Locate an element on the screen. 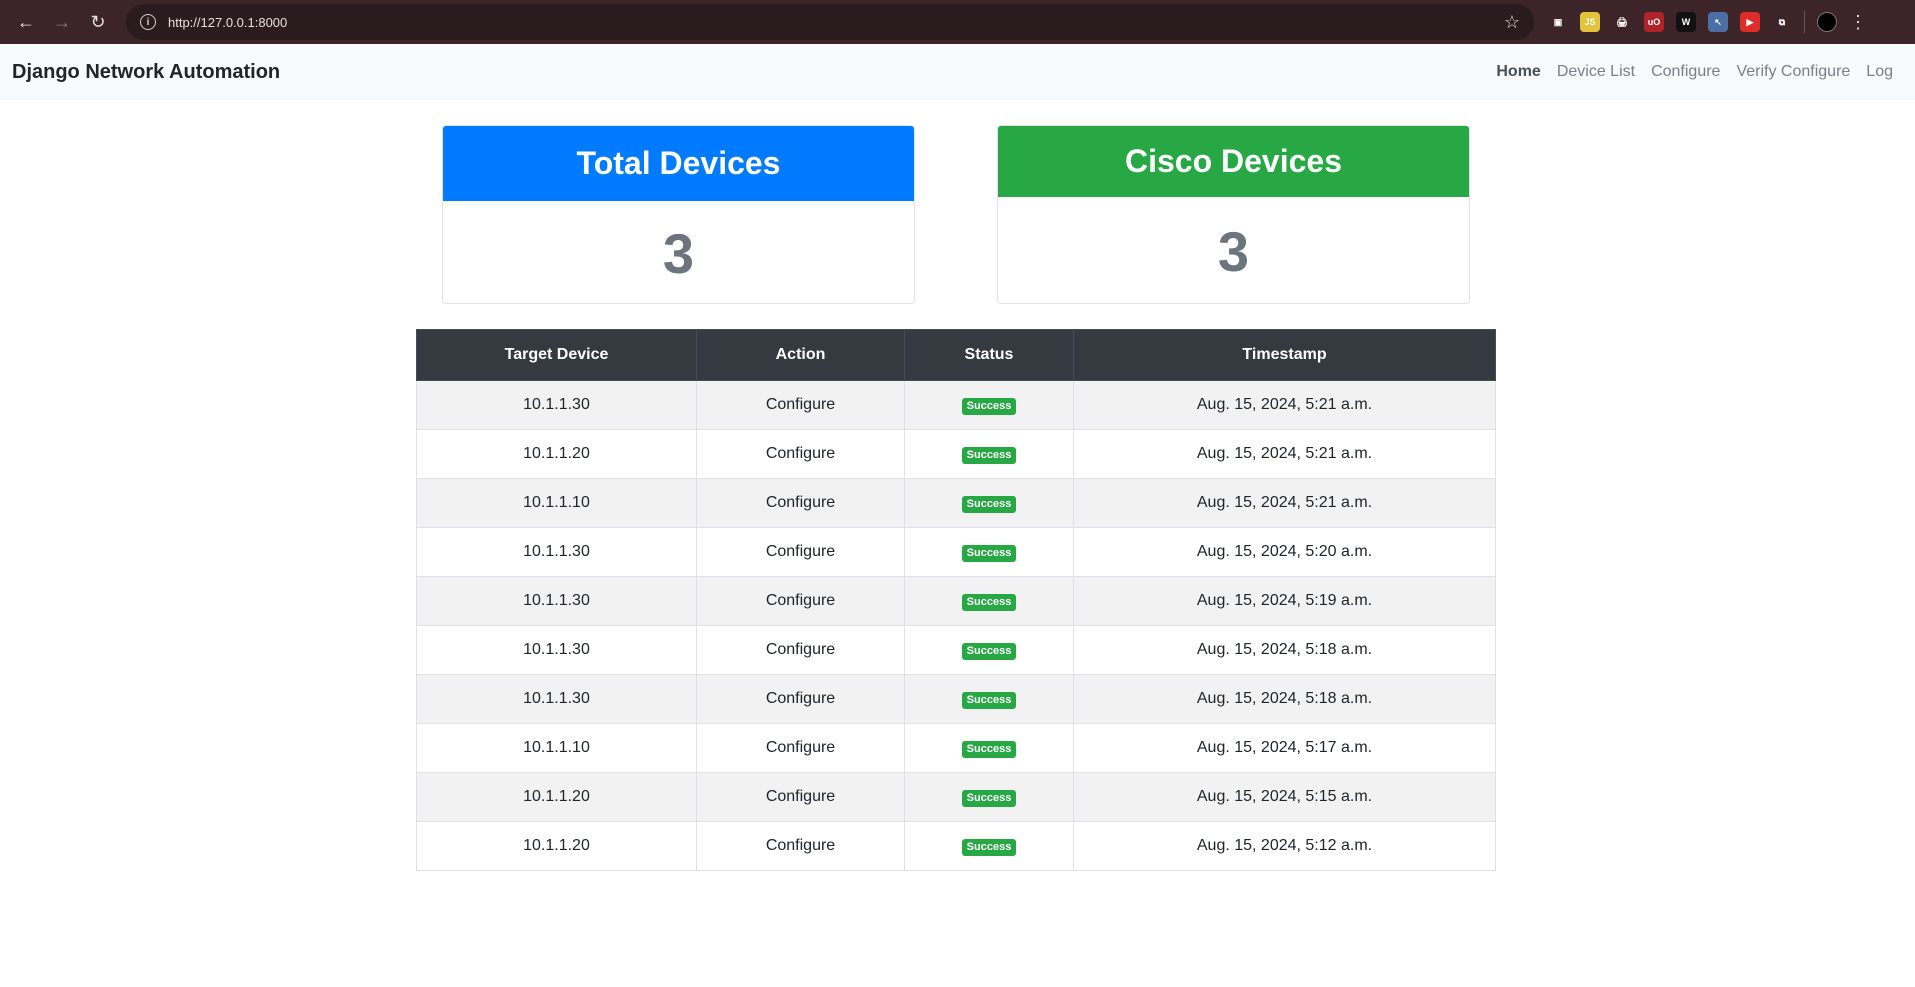  url-text: http://127.0.0.1:8000 is located at coordinates (836, 22).